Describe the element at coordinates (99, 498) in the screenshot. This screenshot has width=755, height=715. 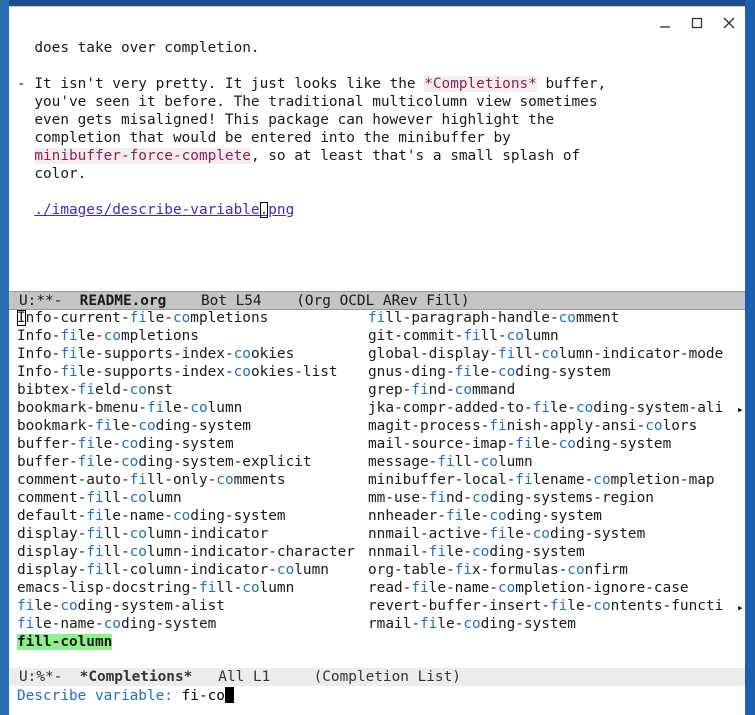
I see `completion-candidate: comment-fill-column` at that location.